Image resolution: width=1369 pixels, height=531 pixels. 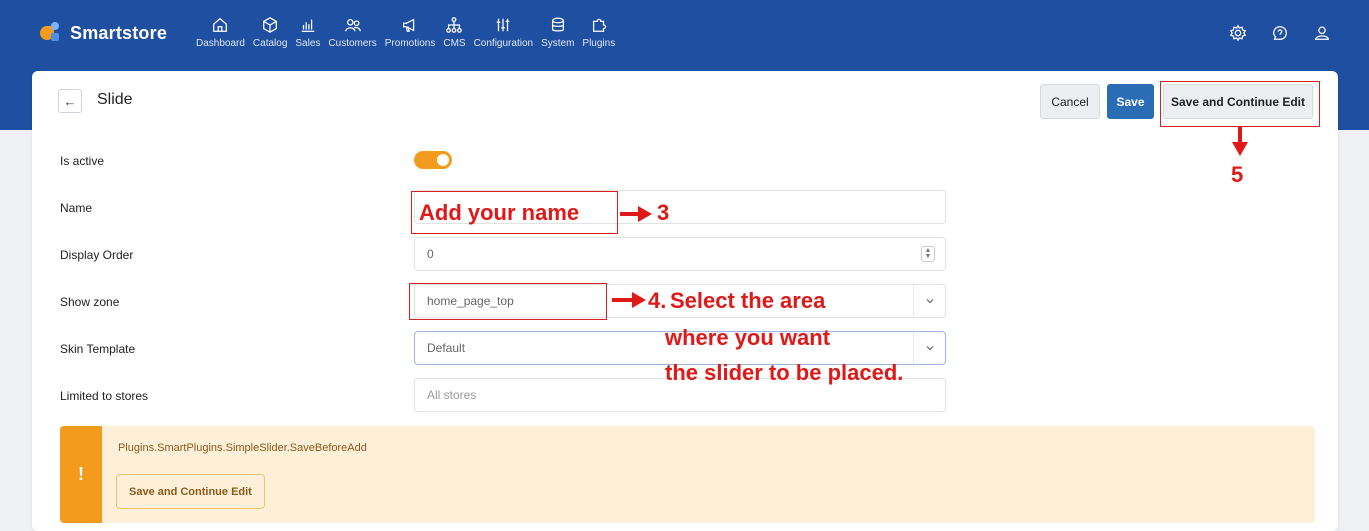 What do you see at coordinates (663, 212) in the screenshot?
I see `name-step-number: 3` at bounding box center [663, 212].